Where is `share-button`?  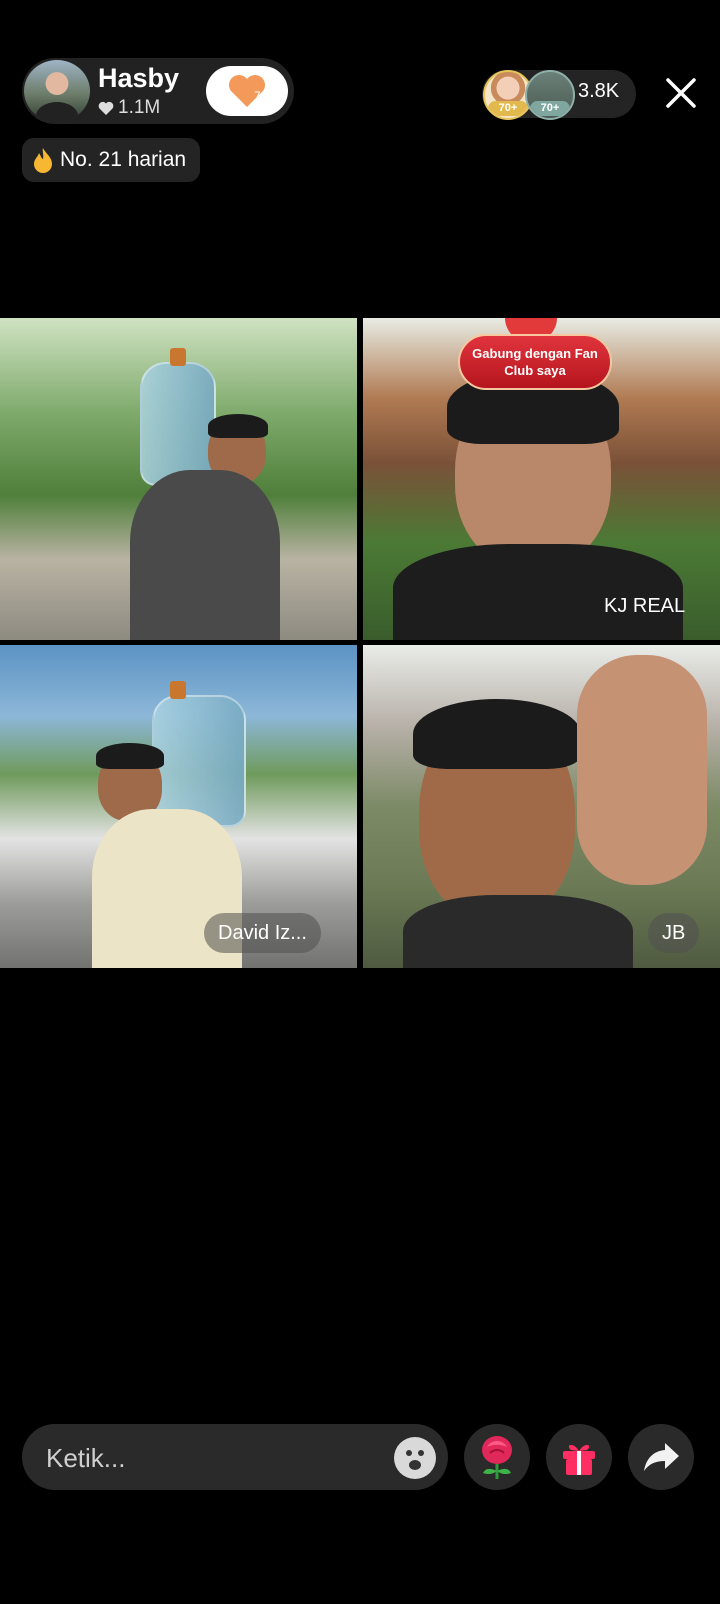
share-button is located at coordinates (661, 1457).